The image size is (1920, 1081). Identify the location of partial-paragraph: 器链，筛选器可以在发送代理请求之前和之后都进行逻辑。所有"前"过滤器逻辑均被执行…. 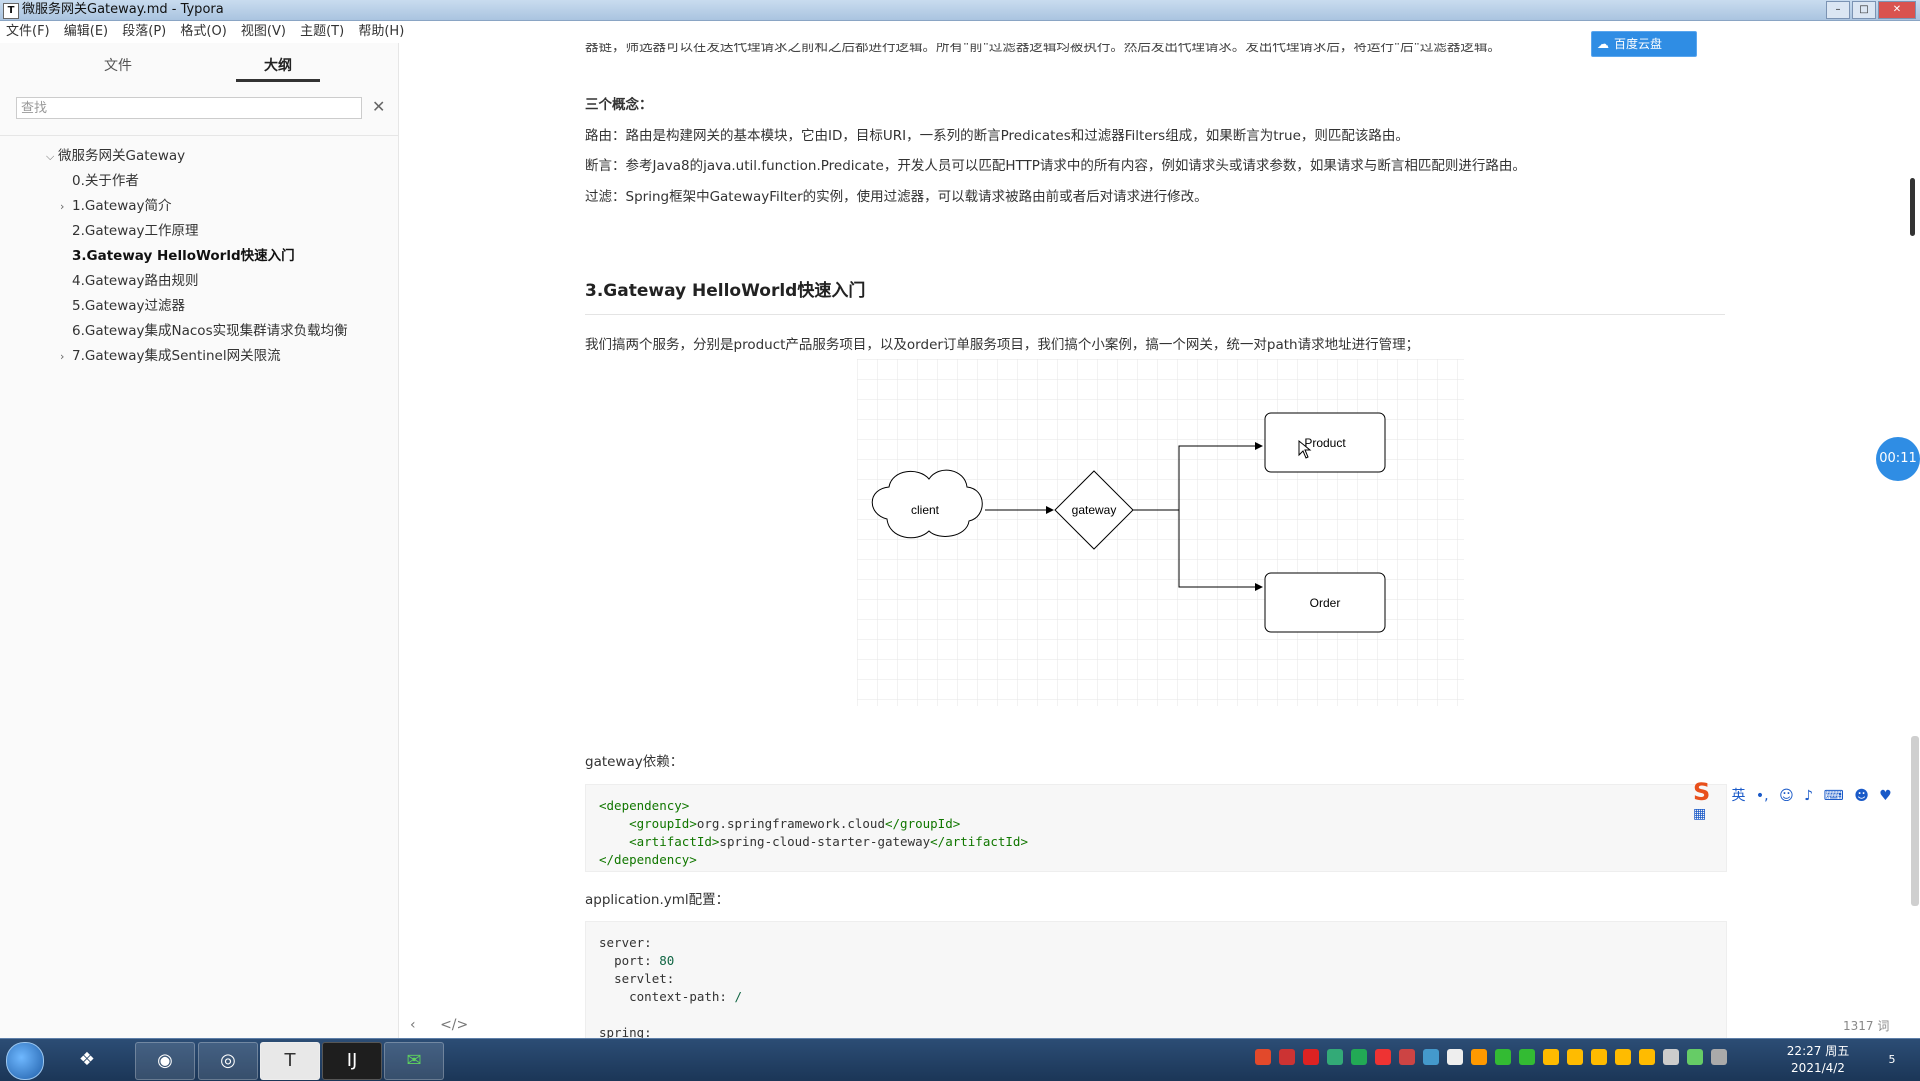
(1043, 49).